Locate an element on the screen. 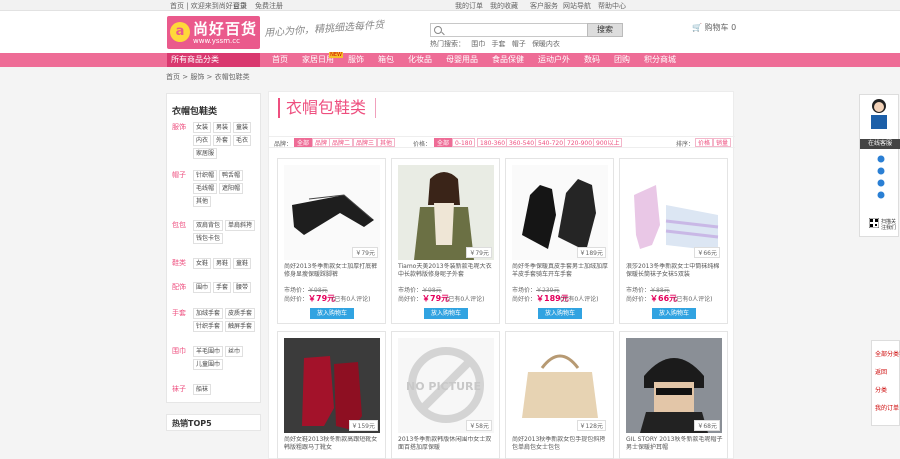  group-name: 鞋类 is located at coordinates (179, 263).